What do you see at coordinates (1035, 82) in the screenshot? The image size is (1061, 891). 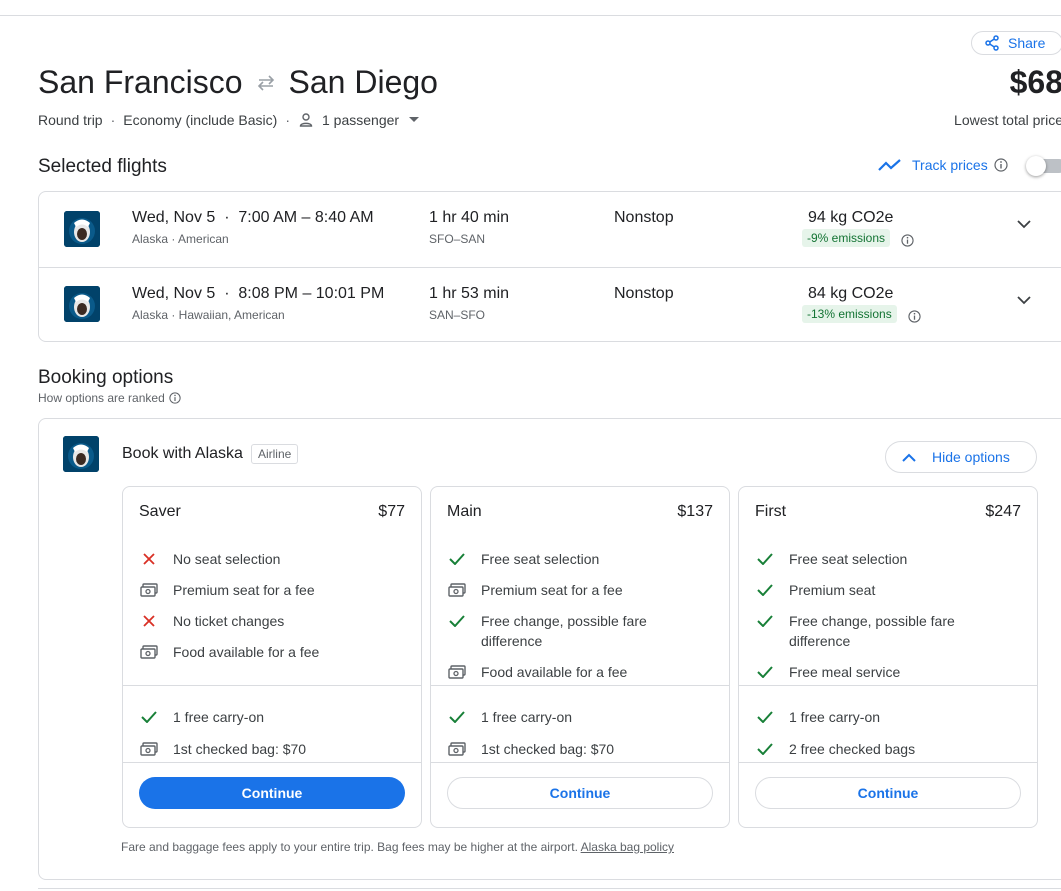 I see `lowest-price: $68` at bounding box center [1035, 82].